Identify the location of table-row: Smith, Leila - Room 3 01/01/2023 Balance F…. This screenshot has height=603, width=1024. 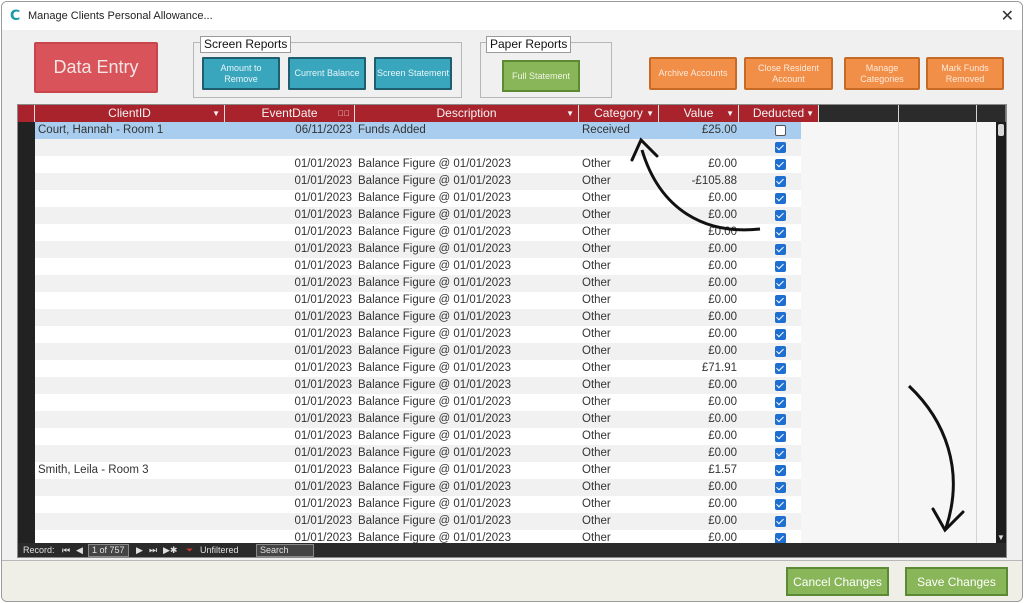
(418, 470).